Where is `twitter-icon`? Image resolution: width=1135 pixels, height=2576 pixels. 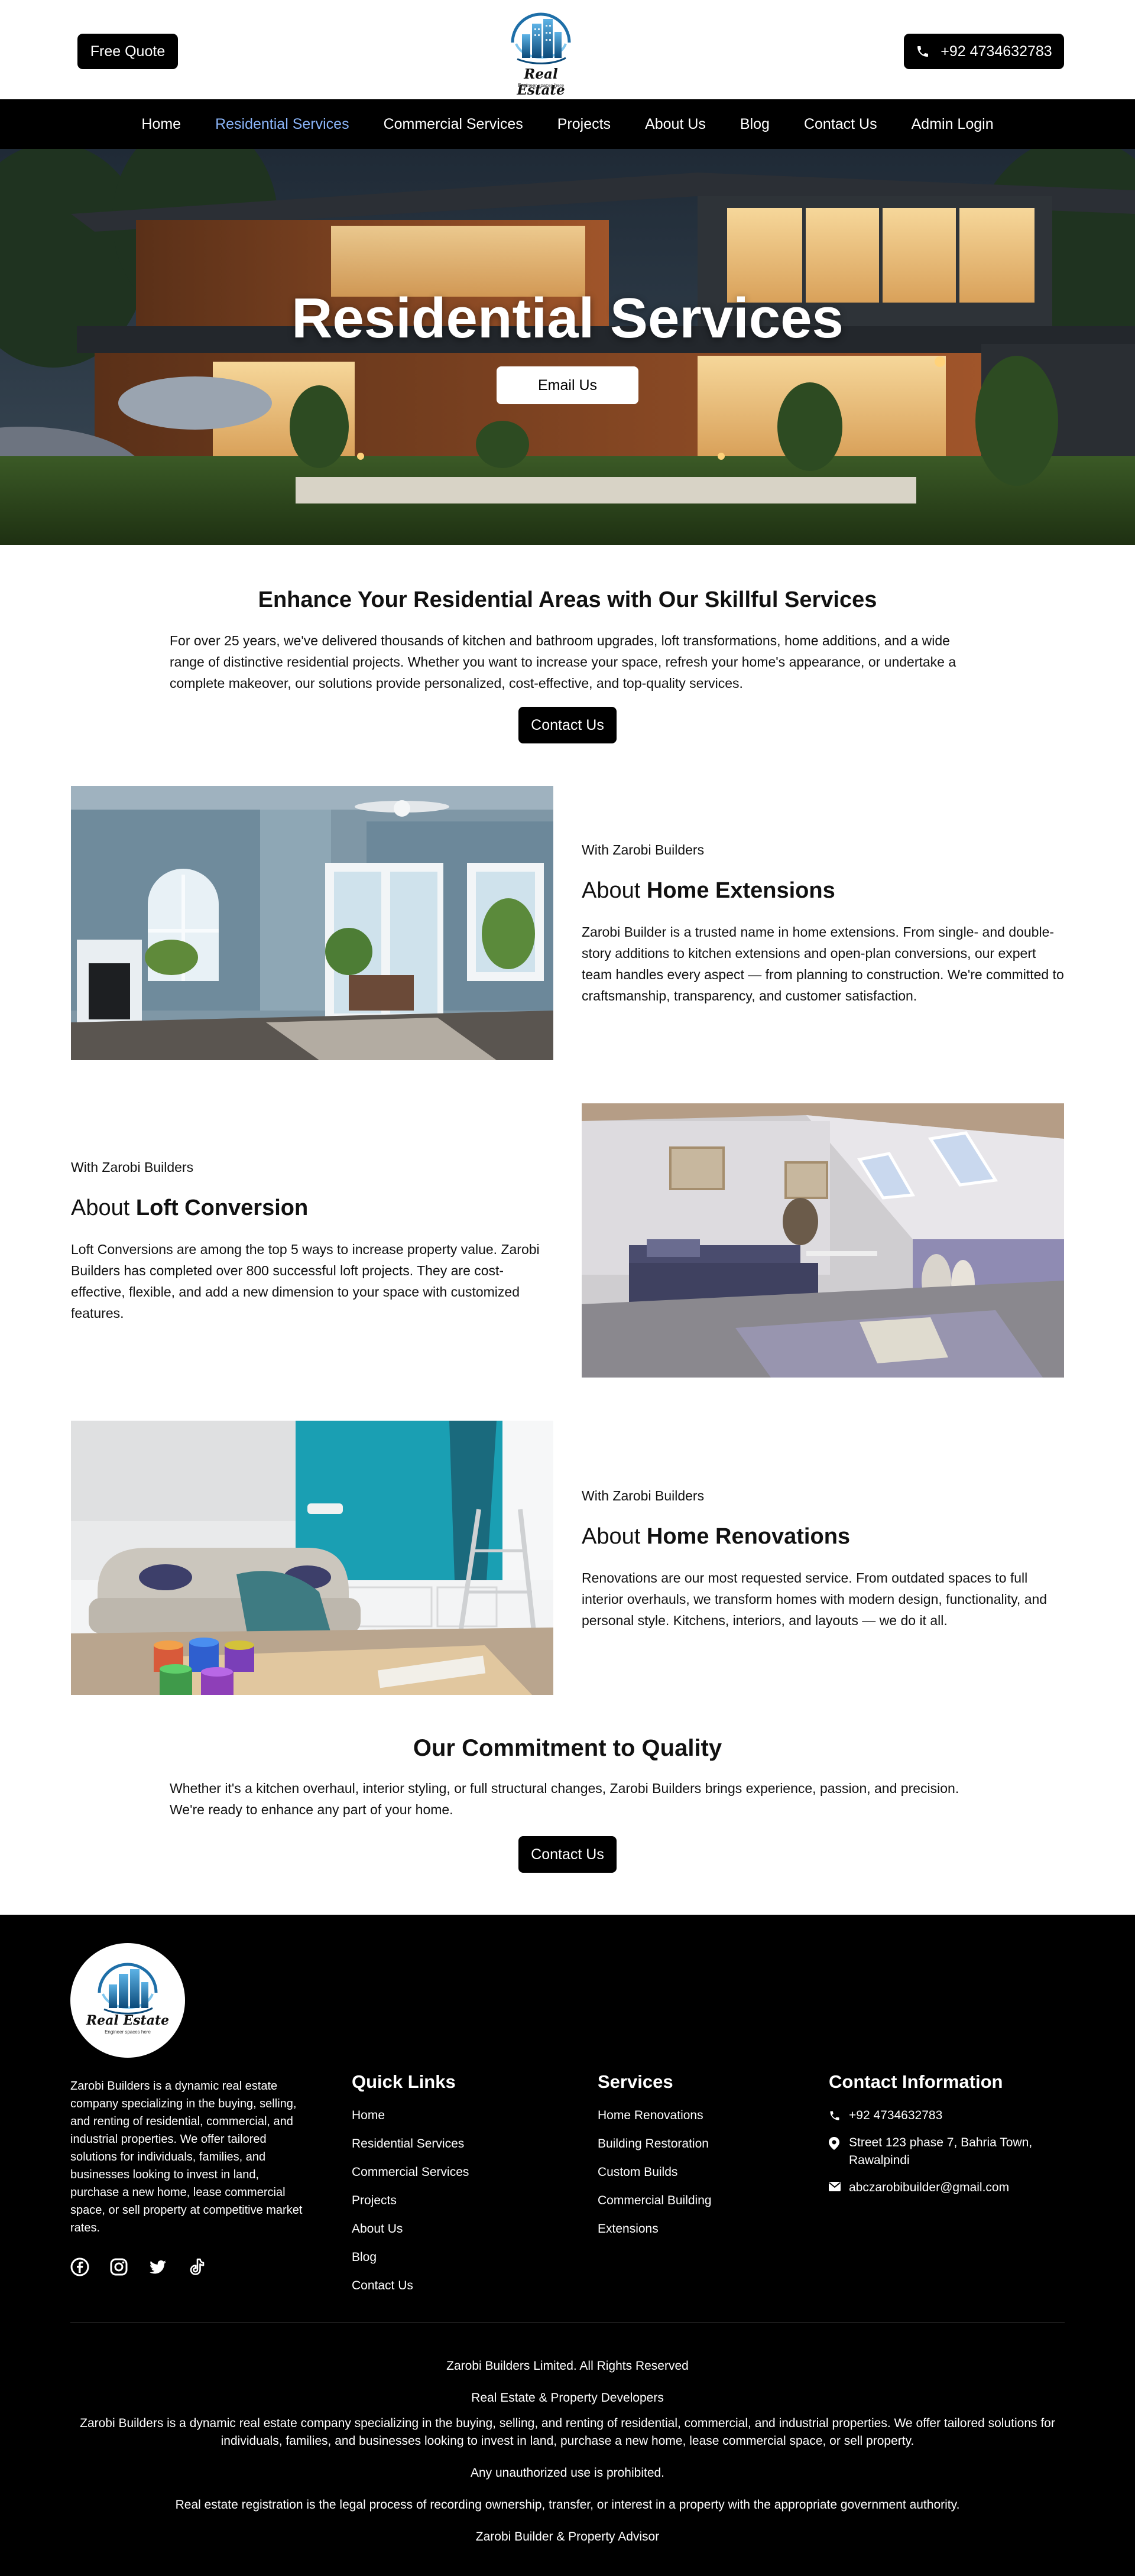
twitter-icon is located at coordinates (158, 2266).